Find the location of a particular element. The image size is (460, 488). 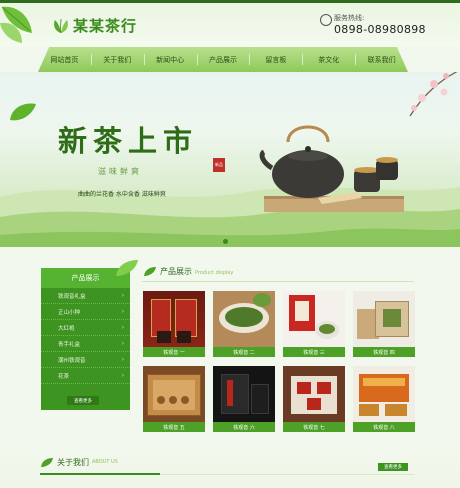

banner-tagline: 曲曲的兰花香 水中含香 滋味鲜爽 is located at coordinates (122, 194).